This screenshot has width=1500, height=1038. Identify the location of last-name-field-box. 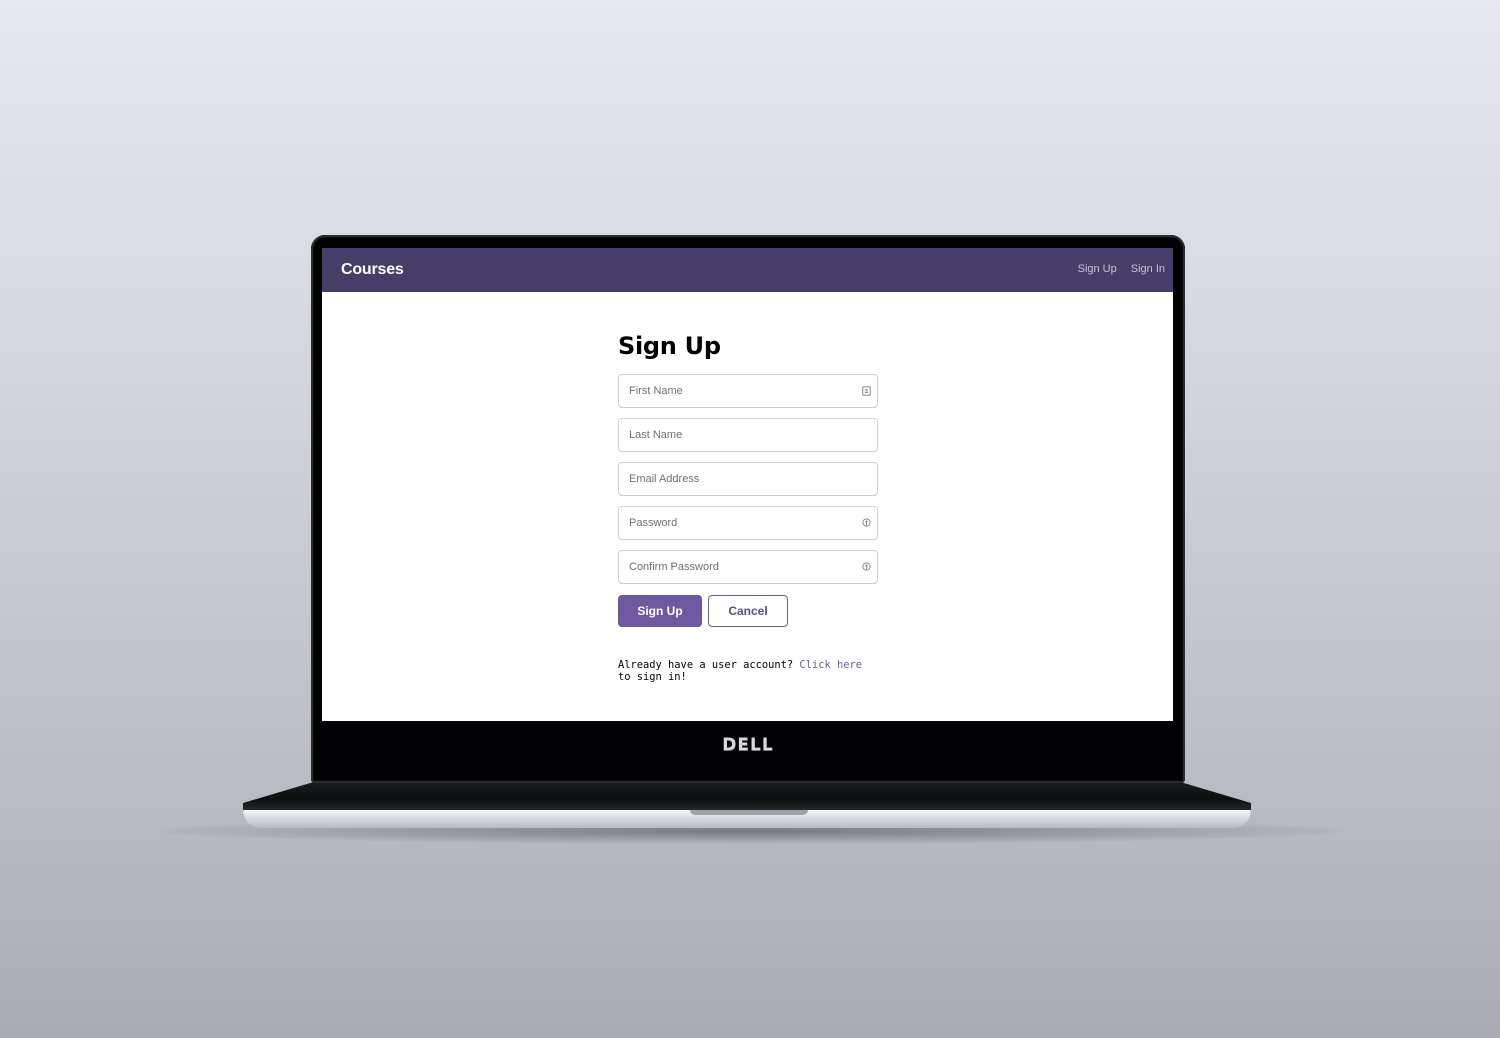
(748, 435).